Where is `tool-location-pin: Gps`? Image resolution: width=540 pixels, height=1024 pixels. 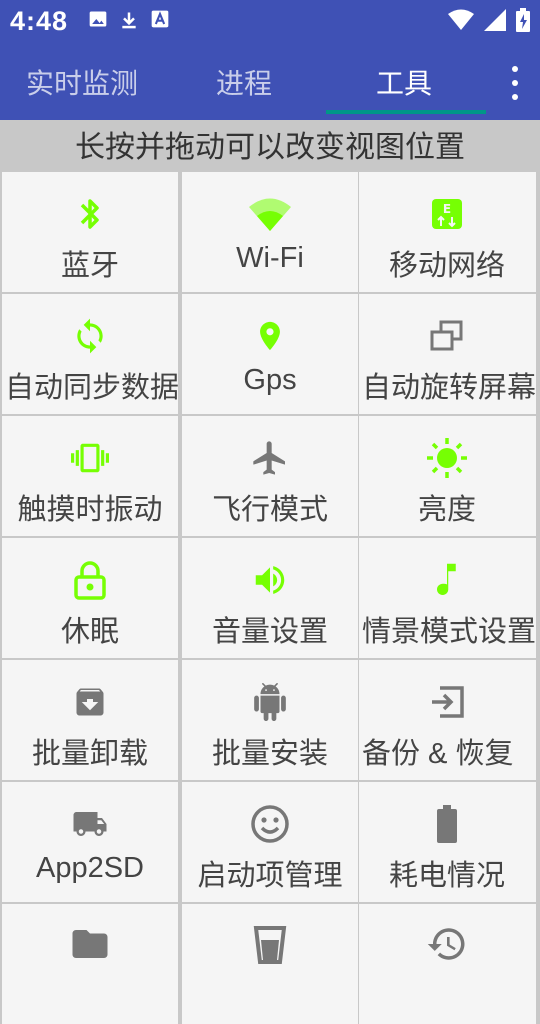 tool-location-pin: Gps is located at coordinates (270, 354).